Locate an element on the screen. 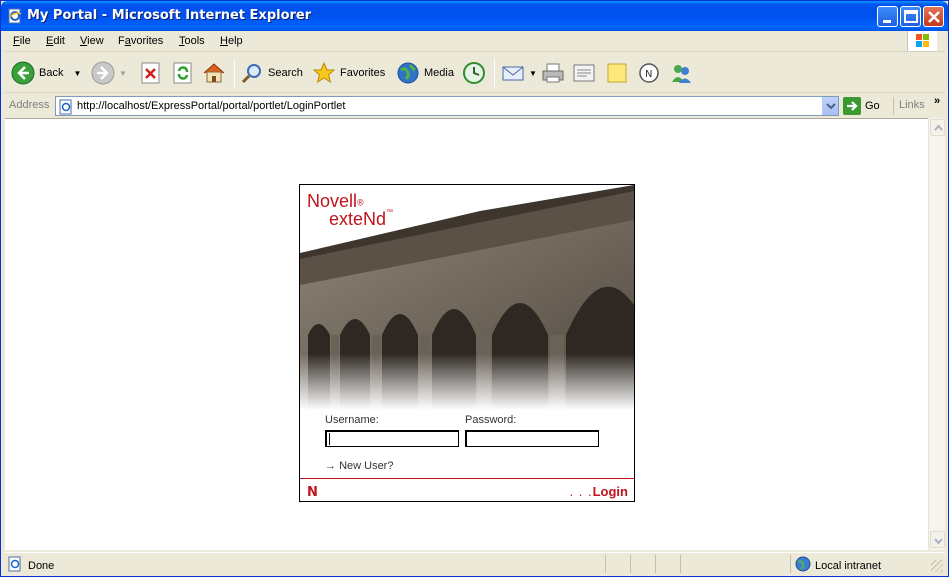 This screenshot has height=577, width=949. star-icon is located at coordinates (324, 73).